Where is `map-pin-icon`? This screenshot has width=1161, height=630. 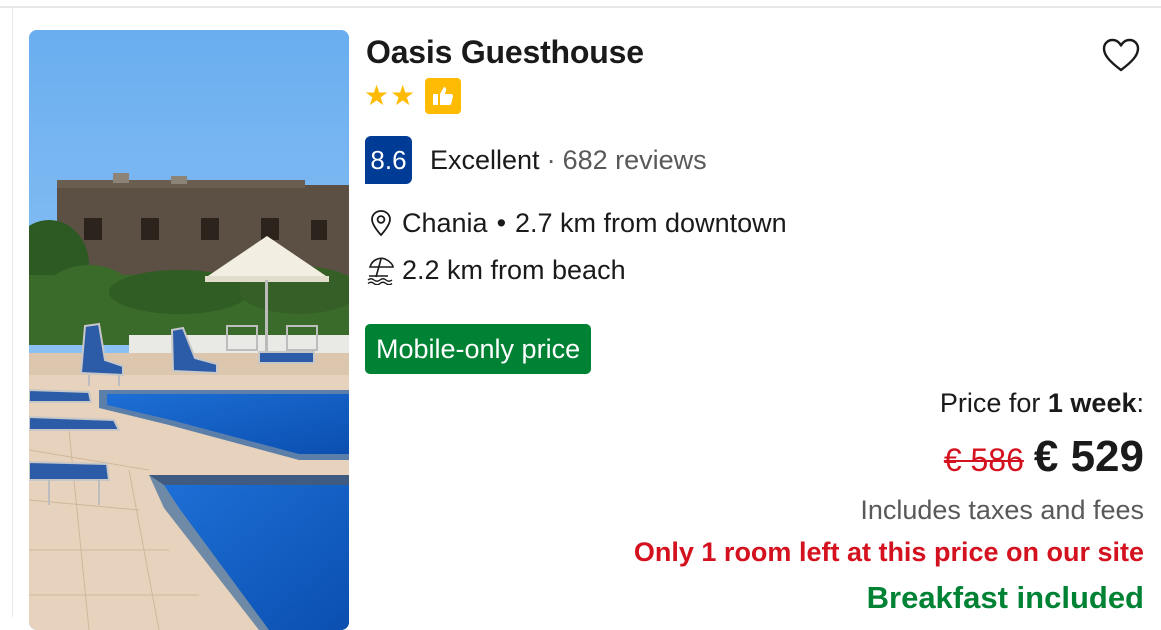
map-pin-icon is located at coordinates (381, 223).